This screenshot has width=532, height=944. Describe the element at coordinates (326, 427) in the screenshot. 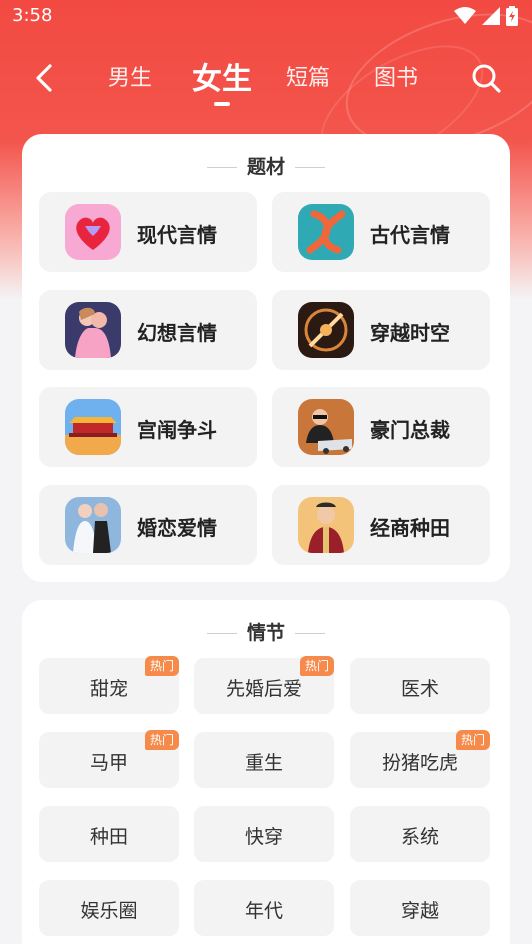

I see `ceo-car-icon` at that location.